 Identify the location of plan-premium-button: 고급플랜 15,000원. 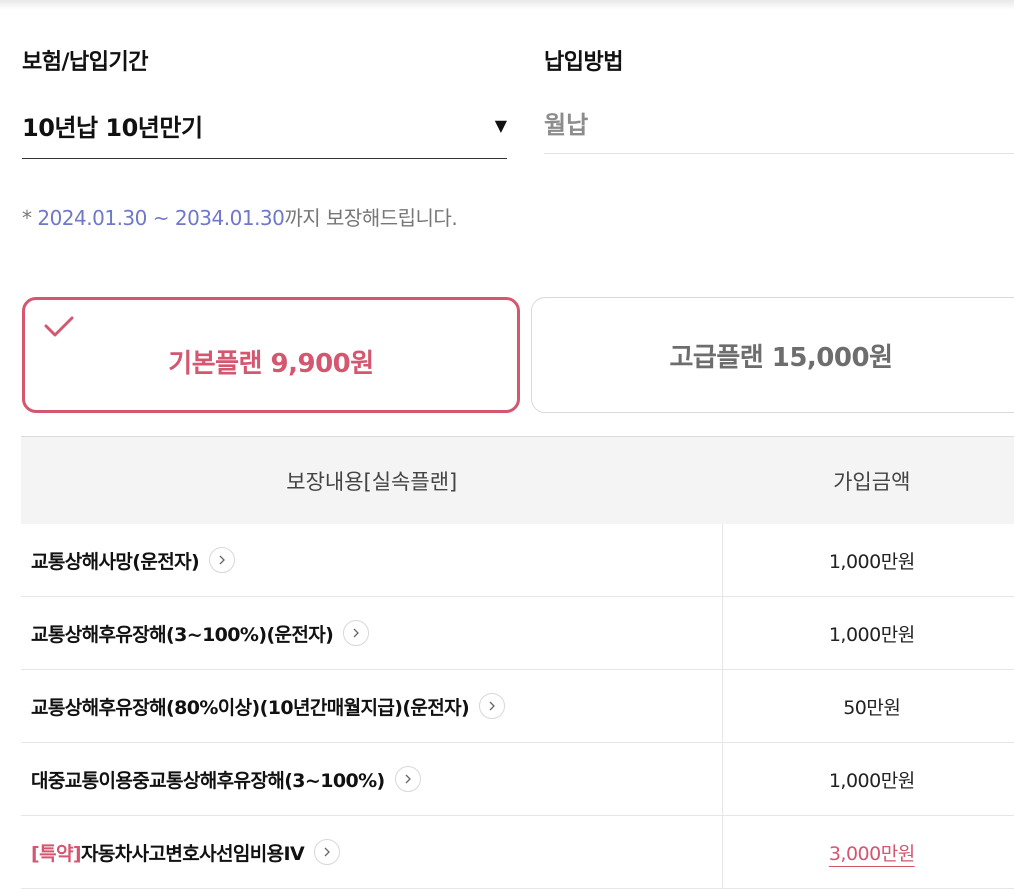
(772, 355).